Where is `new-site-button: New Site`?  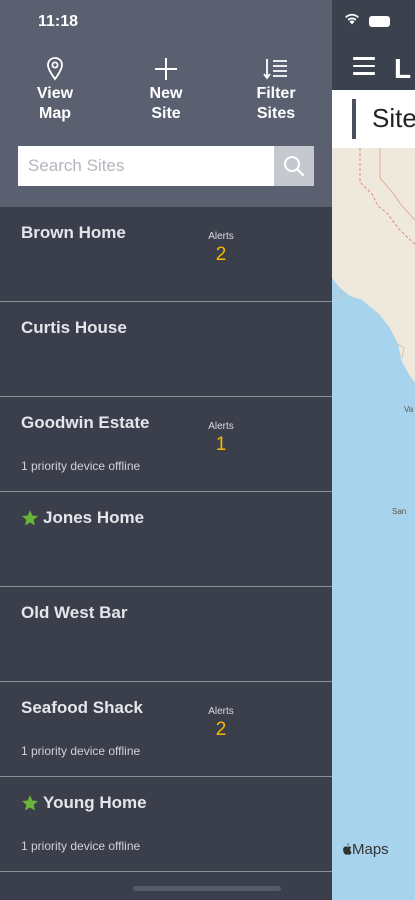 new-site-button: New Site is located at coordinates (166, 90).